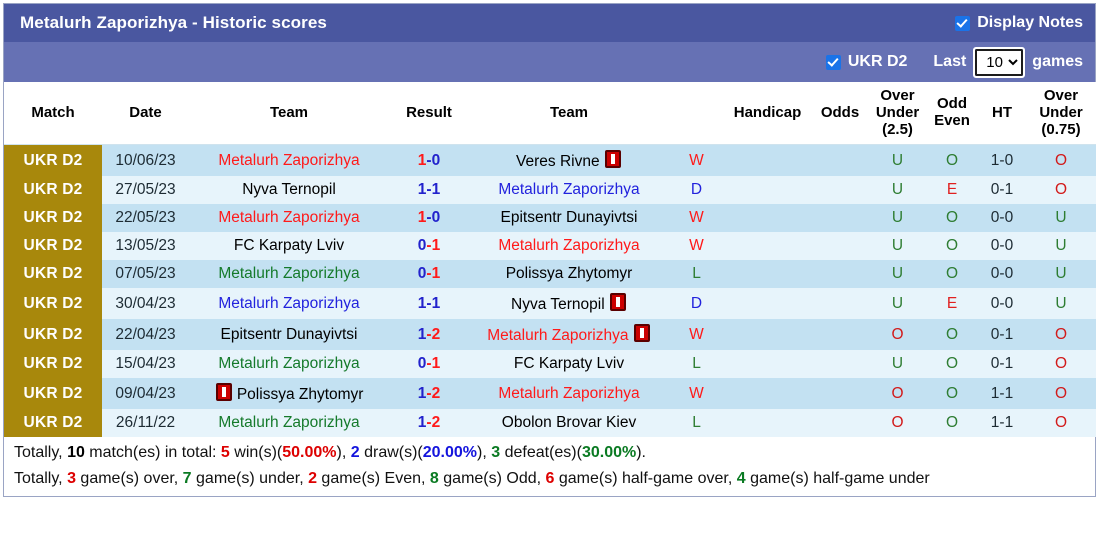 The image size is (1099, 547). I want to click on widget-filter-bar: UKR D2 Last 5102030 games, so click(549, 62).